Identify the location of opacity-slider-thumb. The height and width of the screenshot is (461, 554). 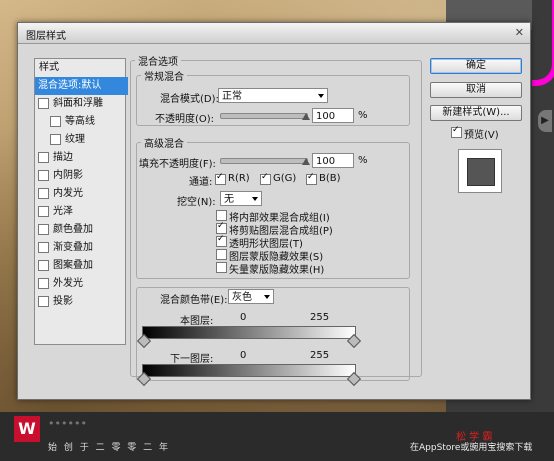
(306, 116).